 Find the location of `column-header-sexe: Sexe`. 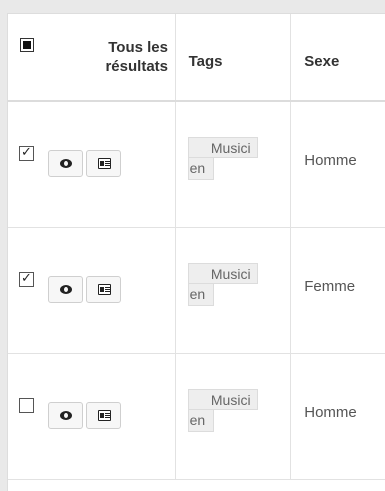

column-header-sexe: Sexe is located at coordinates (322, 61).